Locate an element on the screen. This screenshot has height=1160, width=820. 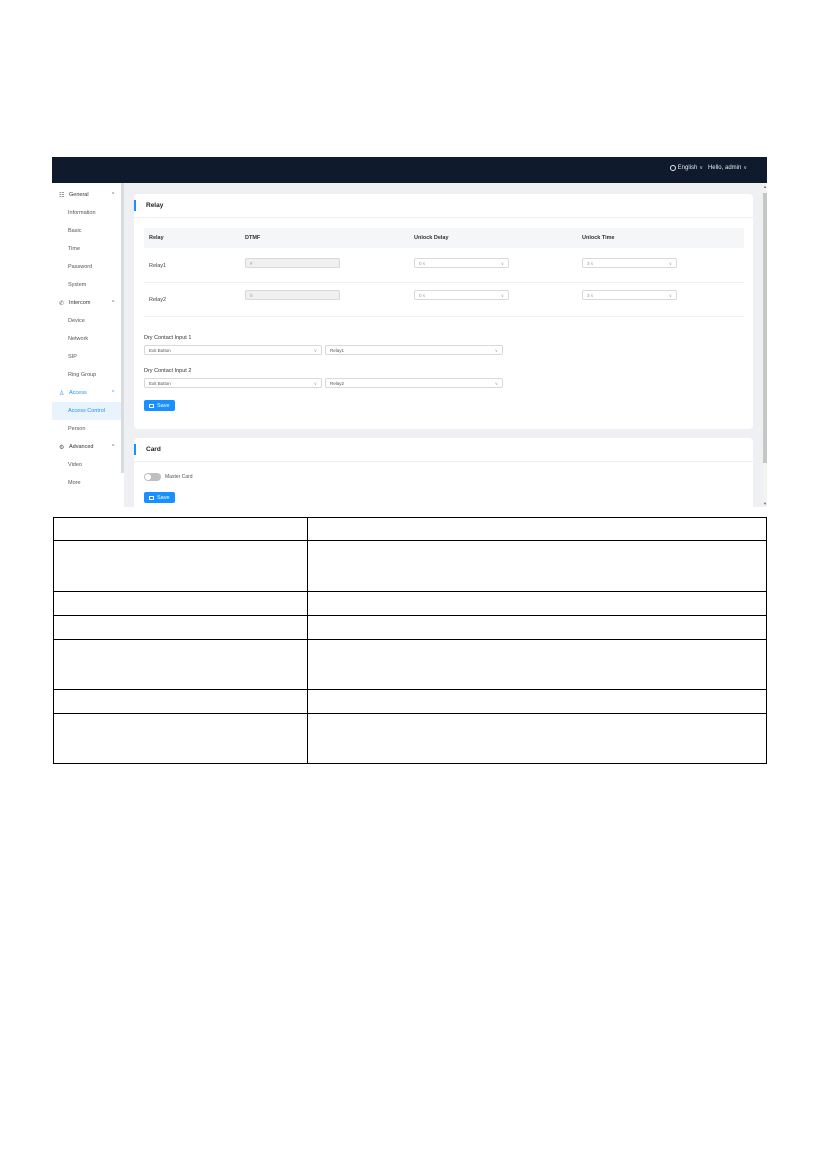
gear-icon: ⚙ is located at coordinates (62, 448).